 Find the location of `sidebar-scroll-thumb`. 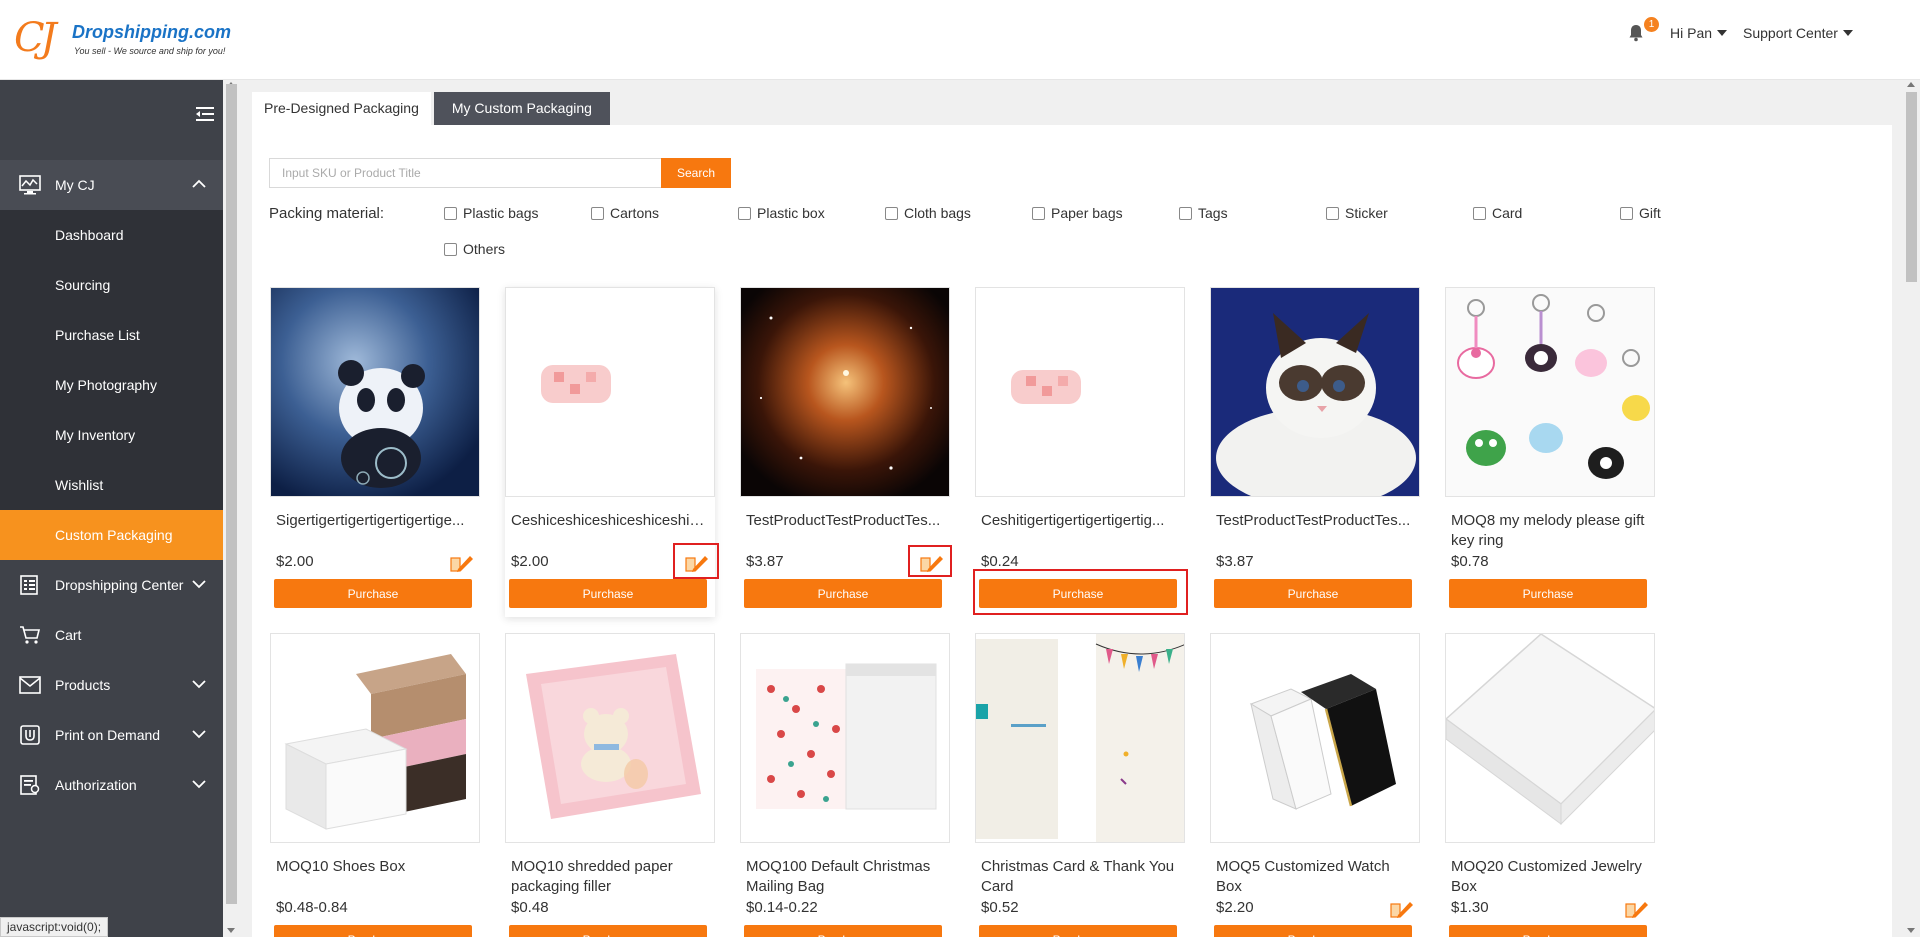

sidebar-scroll-thumb is located at coordinates (231, 494).